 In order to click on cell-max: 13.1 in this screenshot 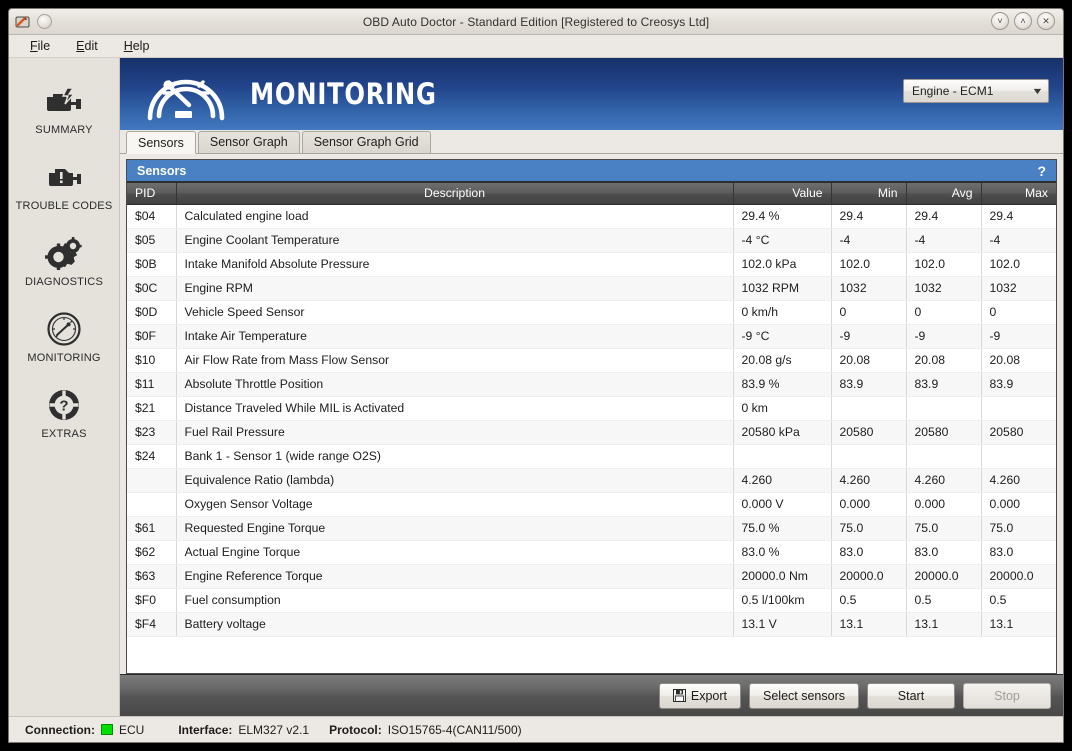, I will do `click(1018, 624)`.